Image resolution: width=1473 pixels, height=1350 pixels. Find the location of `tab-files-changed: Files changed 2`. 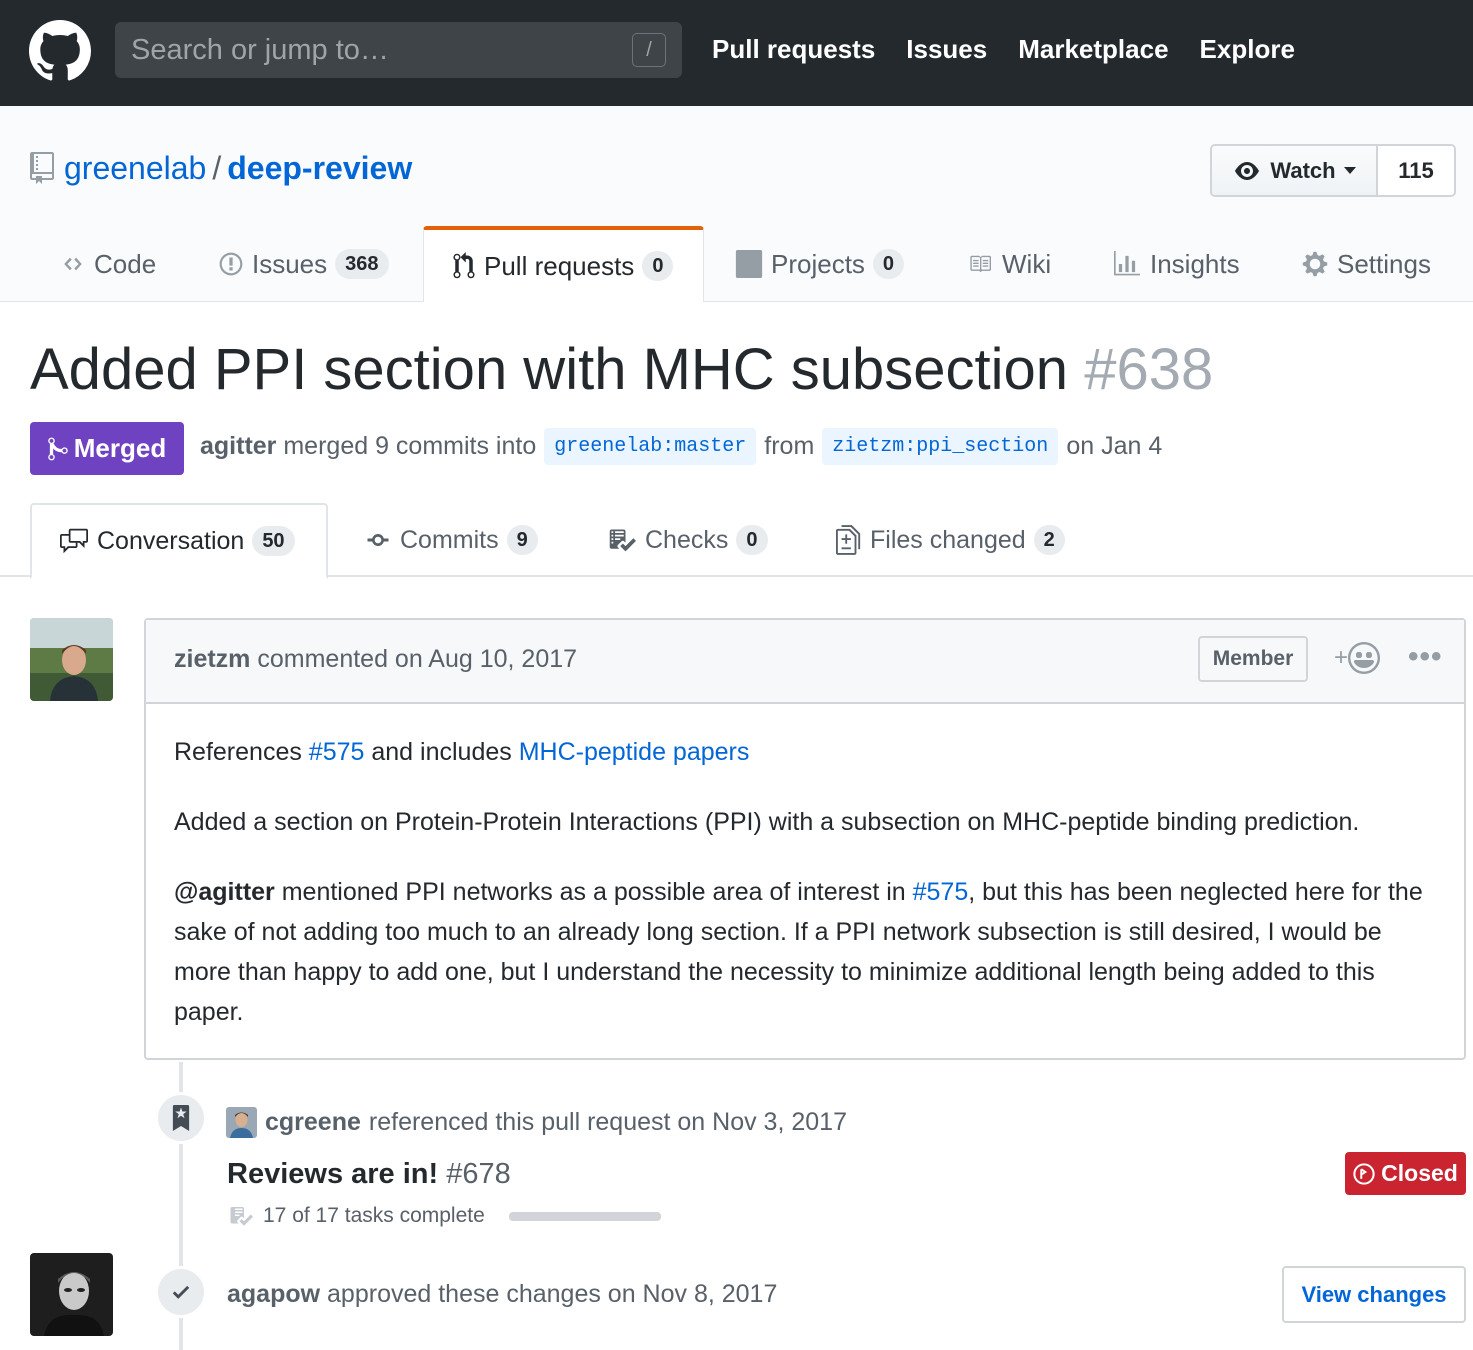

tab-files-changed: Files changed 2 is located at coordinates (950, 540).